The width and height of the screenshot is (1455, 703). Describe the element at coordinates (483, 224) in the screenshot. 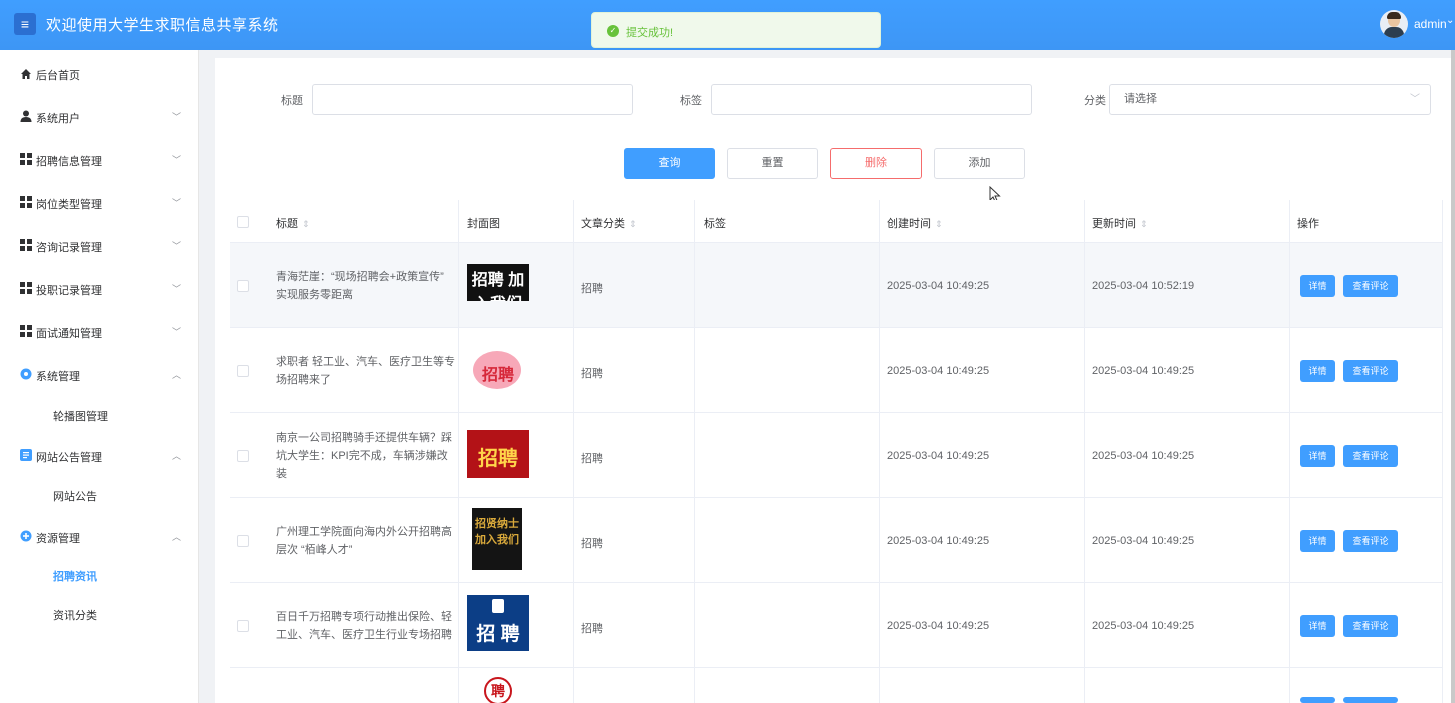

I see `column-header-cover: 封面图` at that location.